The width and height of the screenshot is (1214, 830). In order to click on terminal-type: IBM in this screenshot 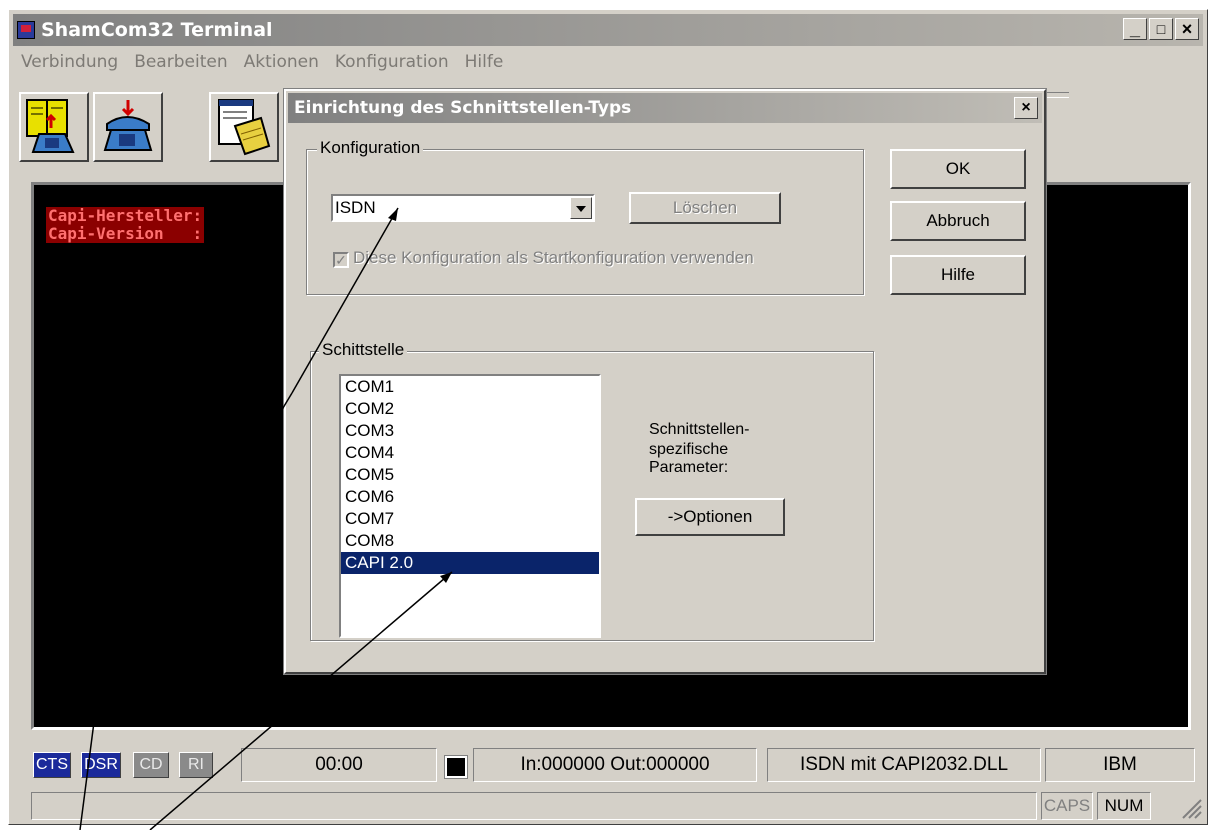, I will do `click(1120, 765)`.